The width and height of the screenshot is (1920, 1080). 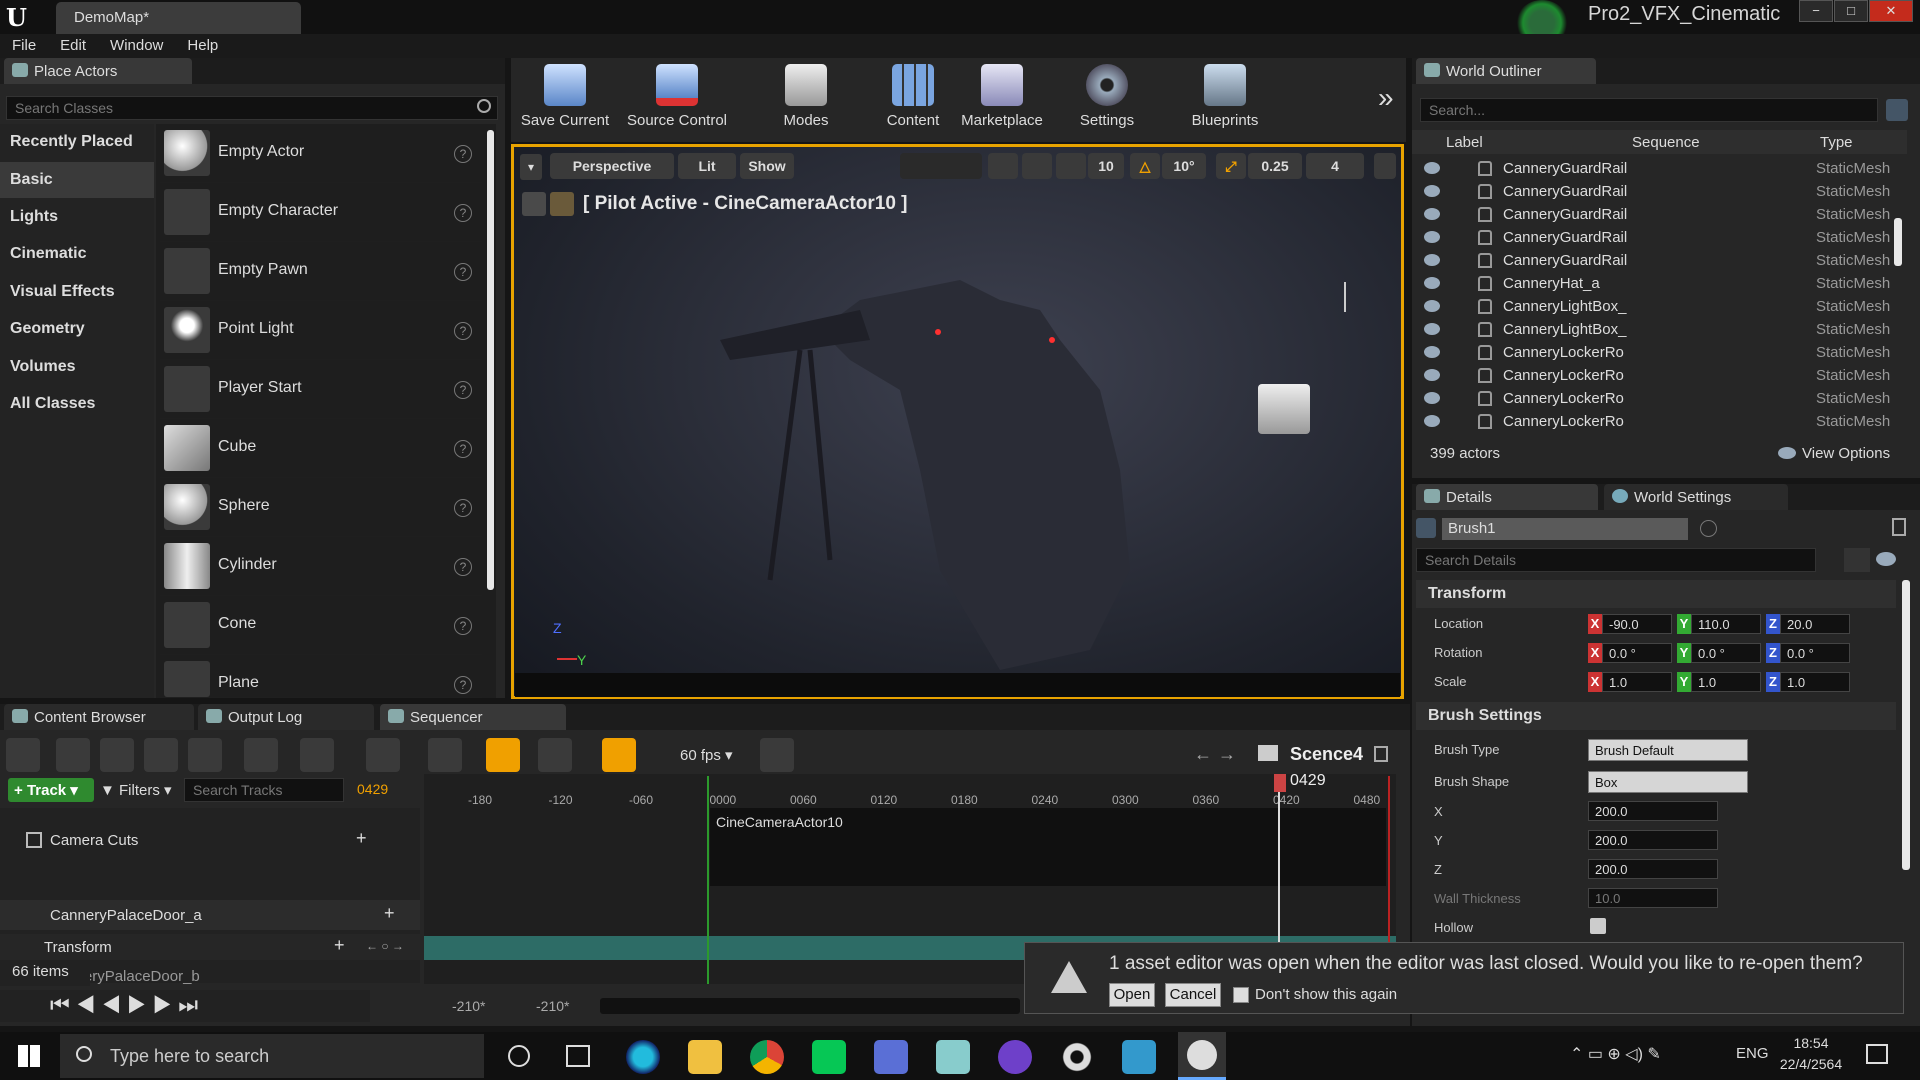 What do you see at coordinates (1877, 1054) in the screenshot?
I see `notifications-icon` at bounding box center [1877, 1054].